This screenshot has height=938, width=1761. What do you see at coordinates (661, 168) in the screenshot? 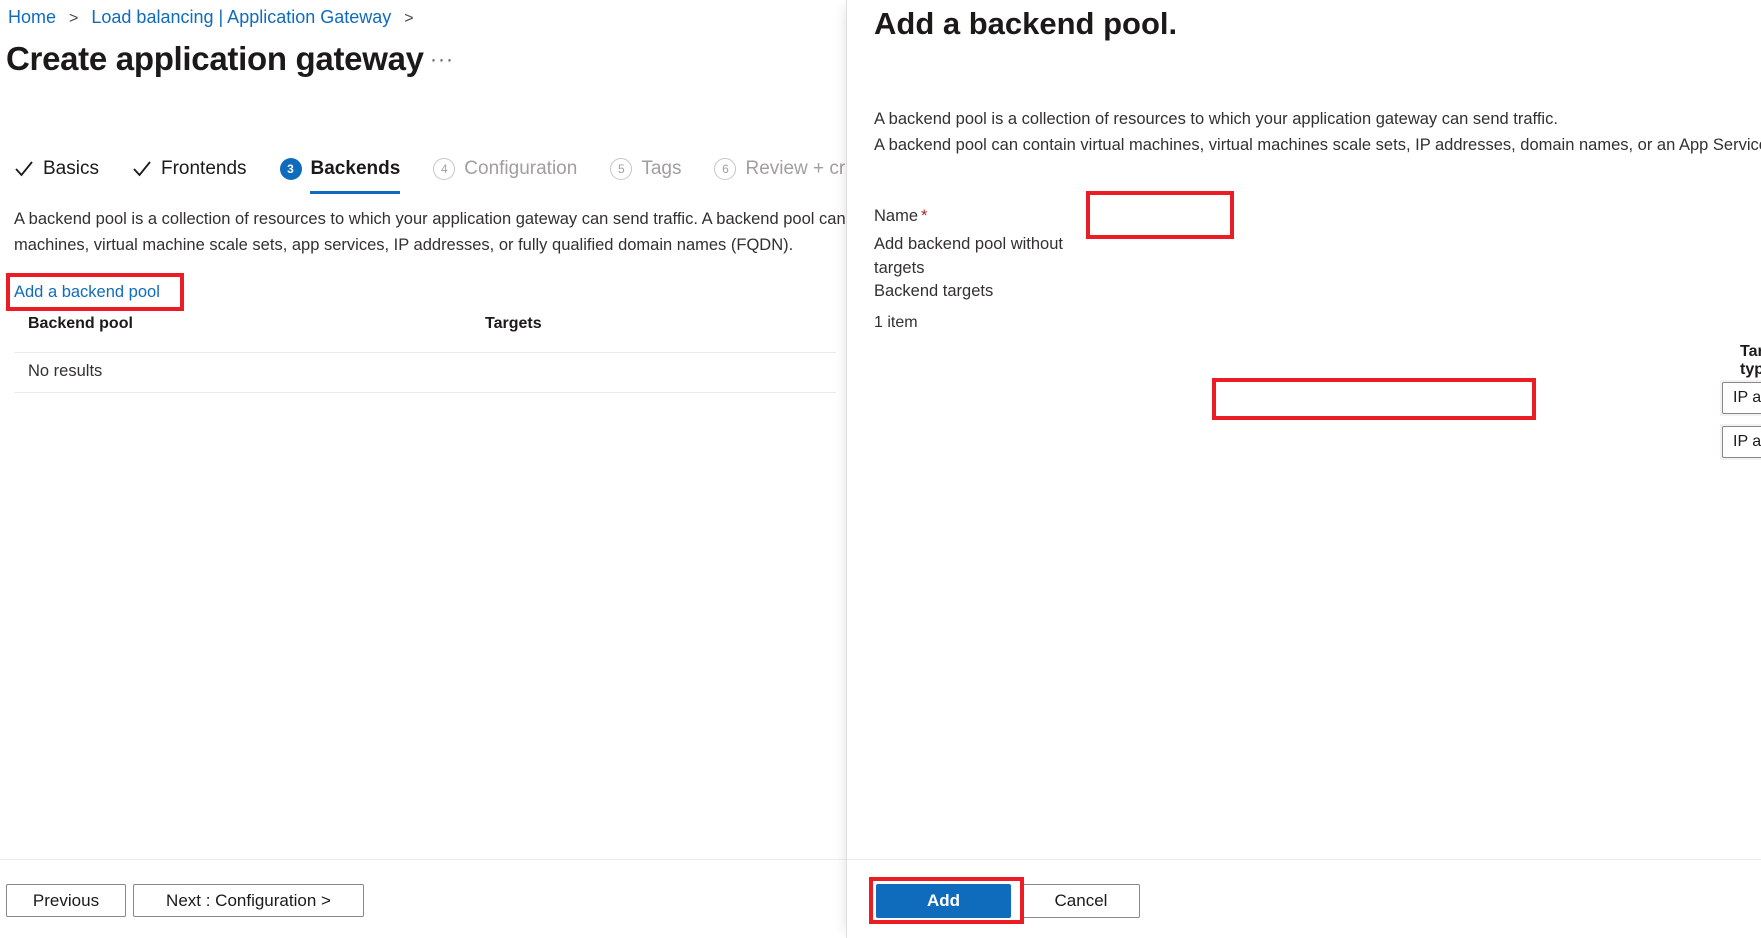
I see `tab-tags-label: Tags` at bounding box center [661, 168].